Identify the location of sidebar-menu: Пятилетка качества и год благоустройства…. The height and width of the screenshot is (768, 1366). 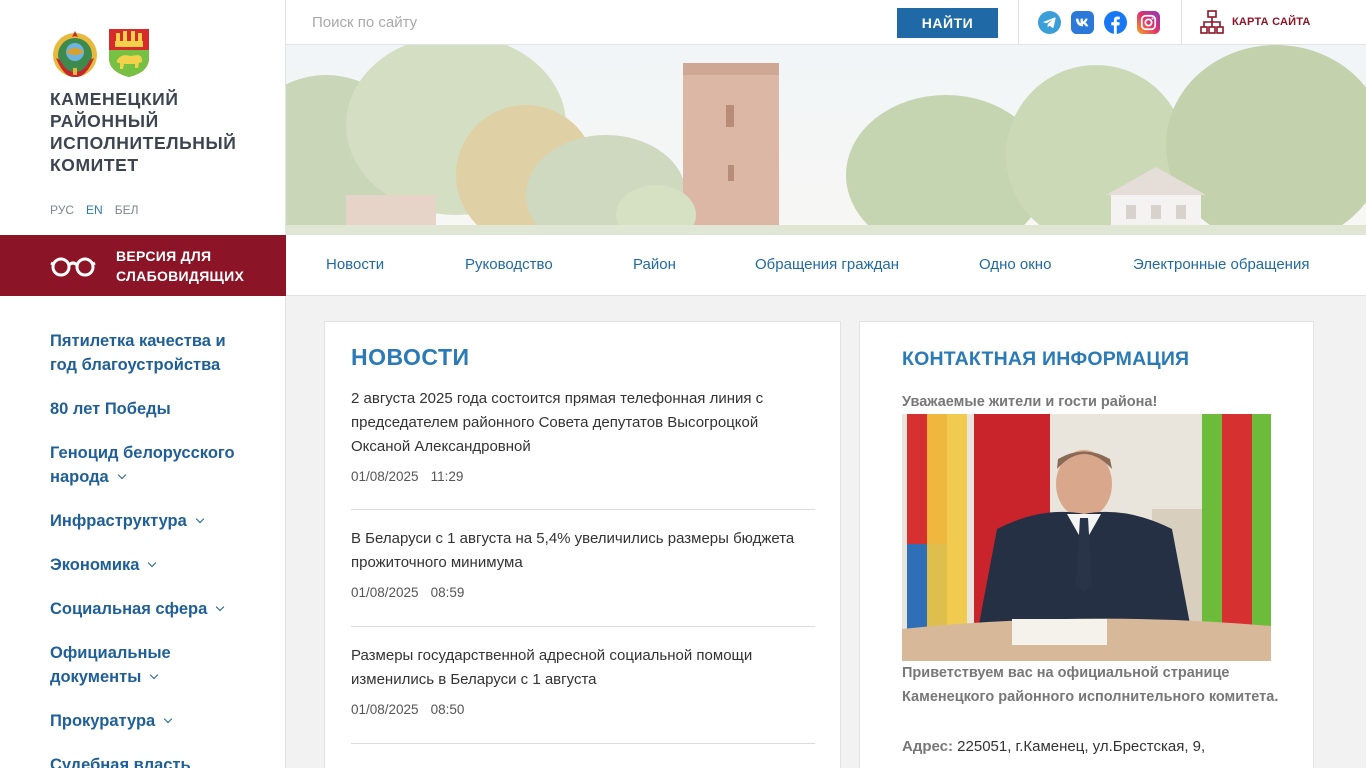
(150, 548).